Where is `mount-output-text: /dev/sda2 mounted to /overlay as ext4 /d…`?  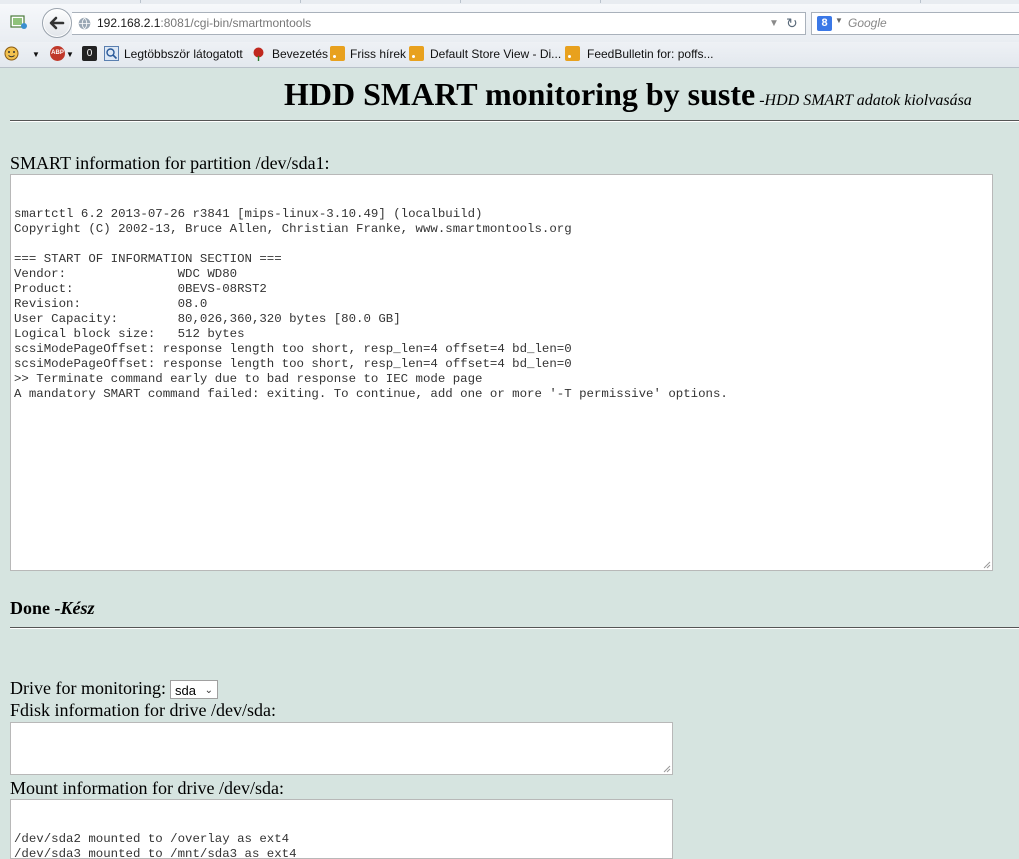
mount-output-text: /dev/sda2 mounted to /overlay as ext4 /d… is located at coordinates (155, 845).